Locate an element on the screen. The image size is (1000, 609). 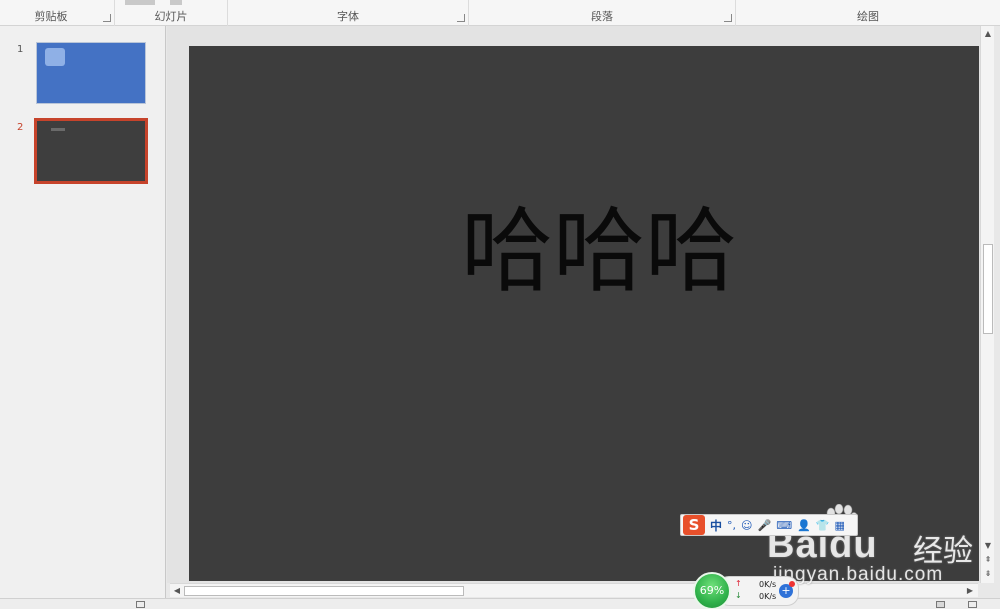
group-label: 剪贴板 is located at coordinates (51, 16).